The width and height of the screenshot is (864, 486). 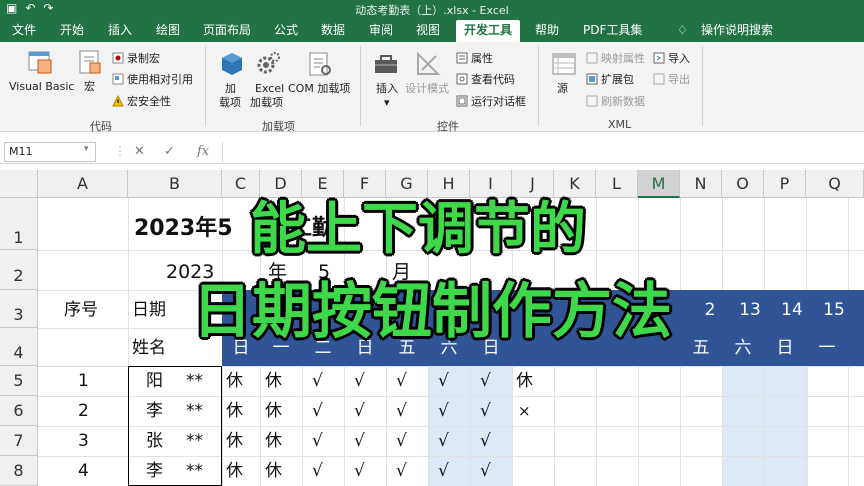 What do you see at coordinates (86, 149) in the screenshot?
I see `chevron-down-icon: ▾` at bounding box center [86, 149].